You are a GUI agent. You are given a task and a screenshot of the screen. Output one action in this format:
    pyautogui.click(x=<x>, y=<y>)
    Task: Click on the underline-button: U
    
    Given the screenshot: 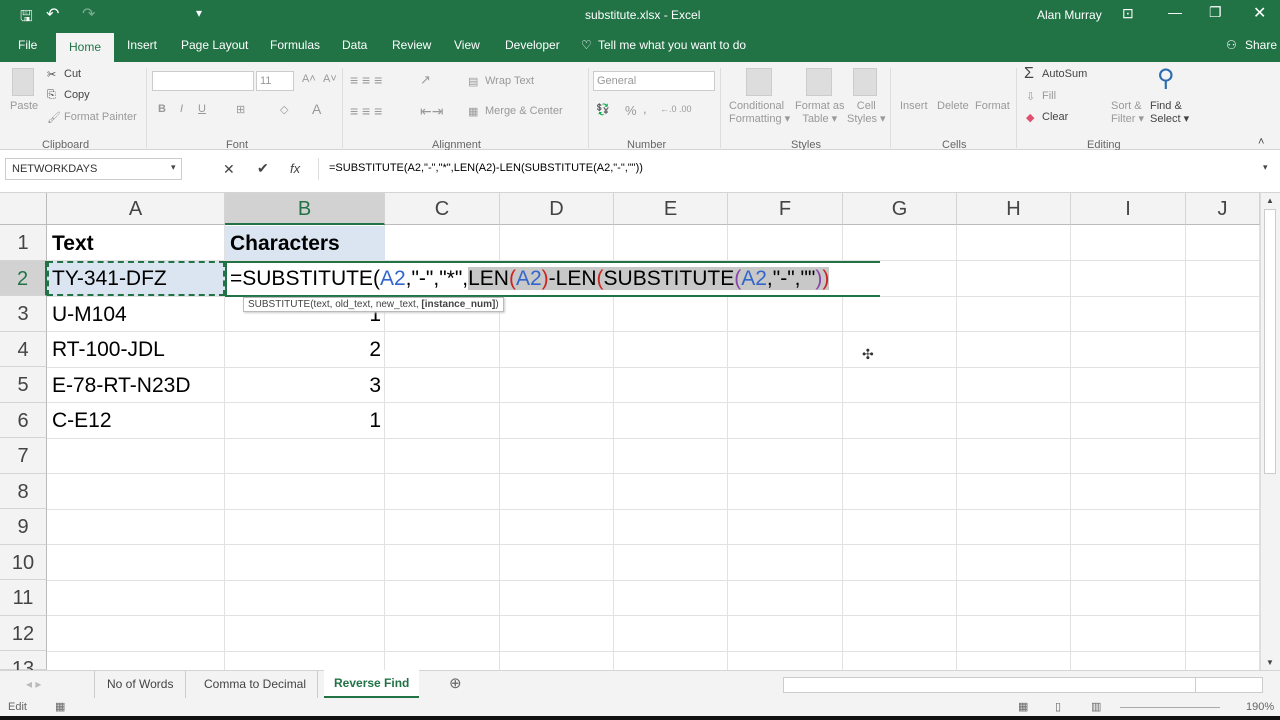 What is the action you would take?
    pyautogui.click(x=202, y=109)
    